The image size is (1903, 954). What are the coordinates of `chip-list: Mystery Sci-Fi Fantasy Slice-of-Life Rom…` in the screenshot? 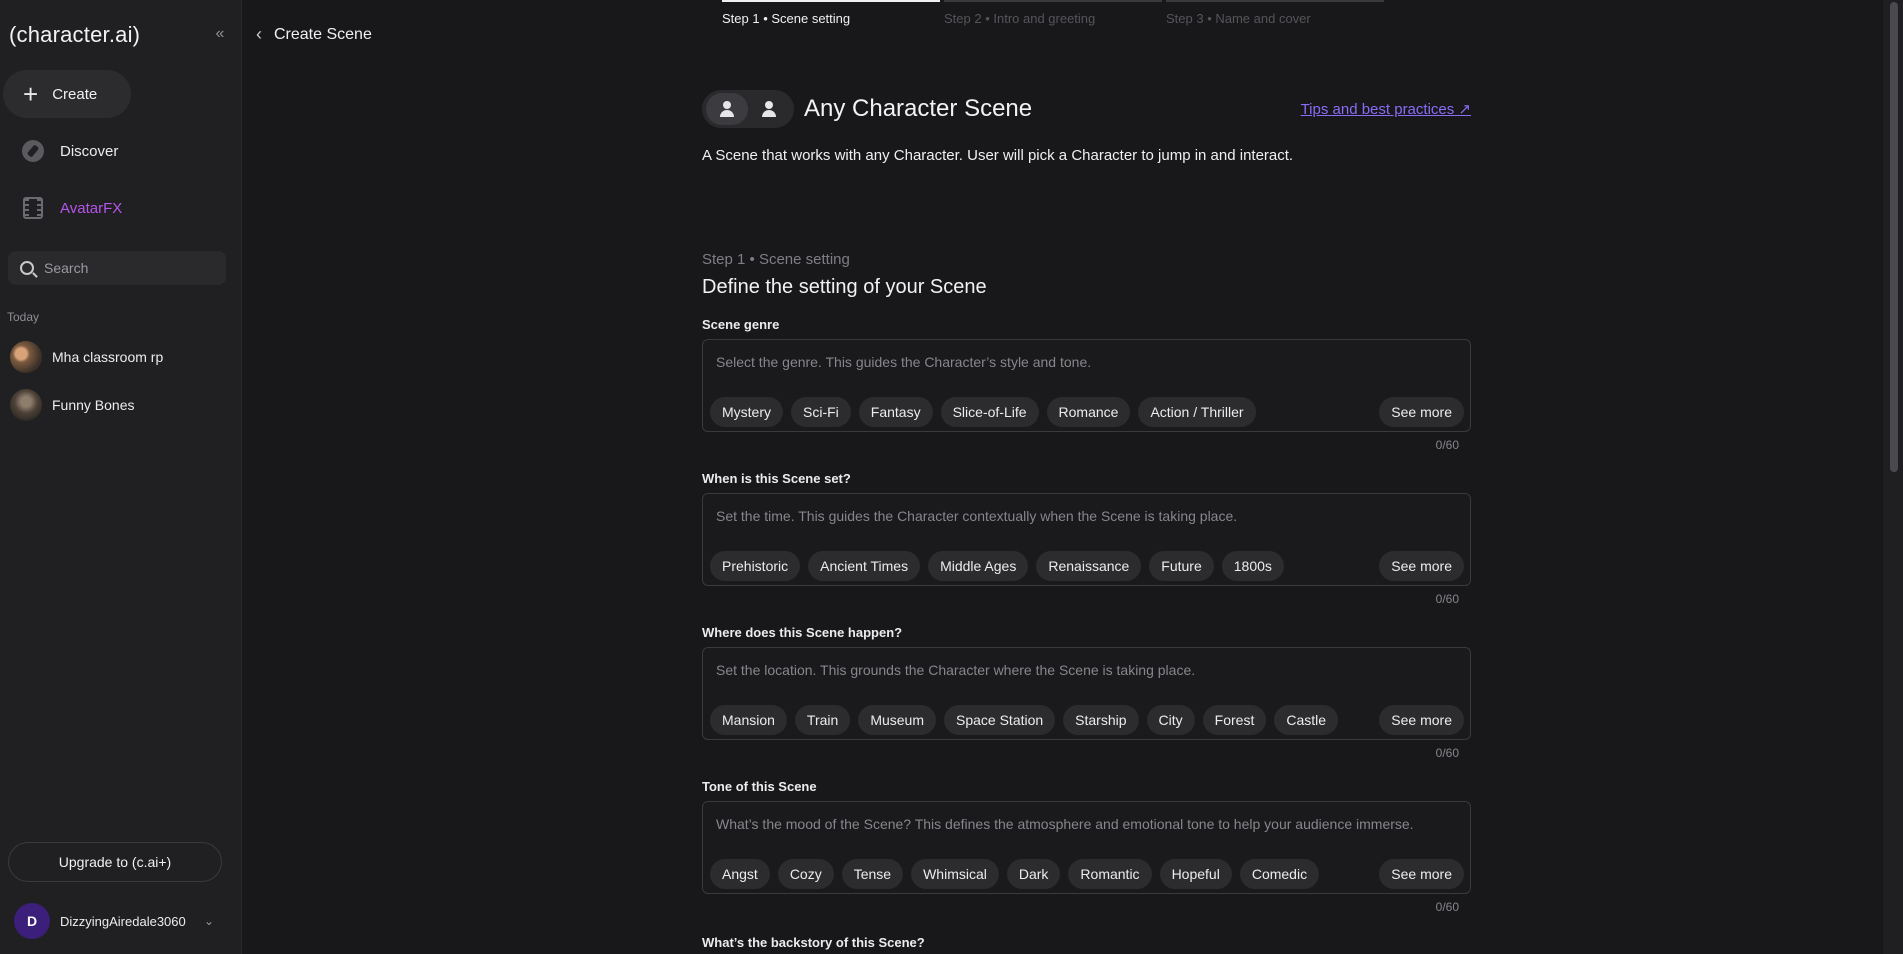 It's located at (987, 412).